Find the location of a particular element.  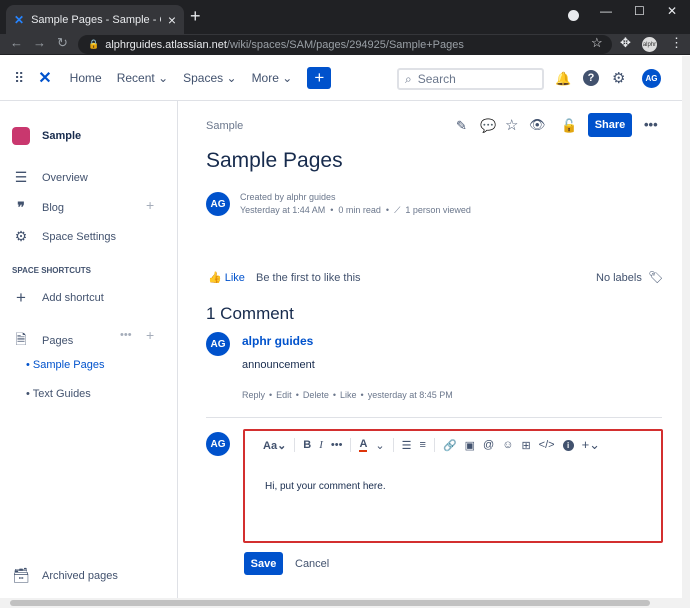

cancel-button: Cancel is located at coordinates (312, 564).